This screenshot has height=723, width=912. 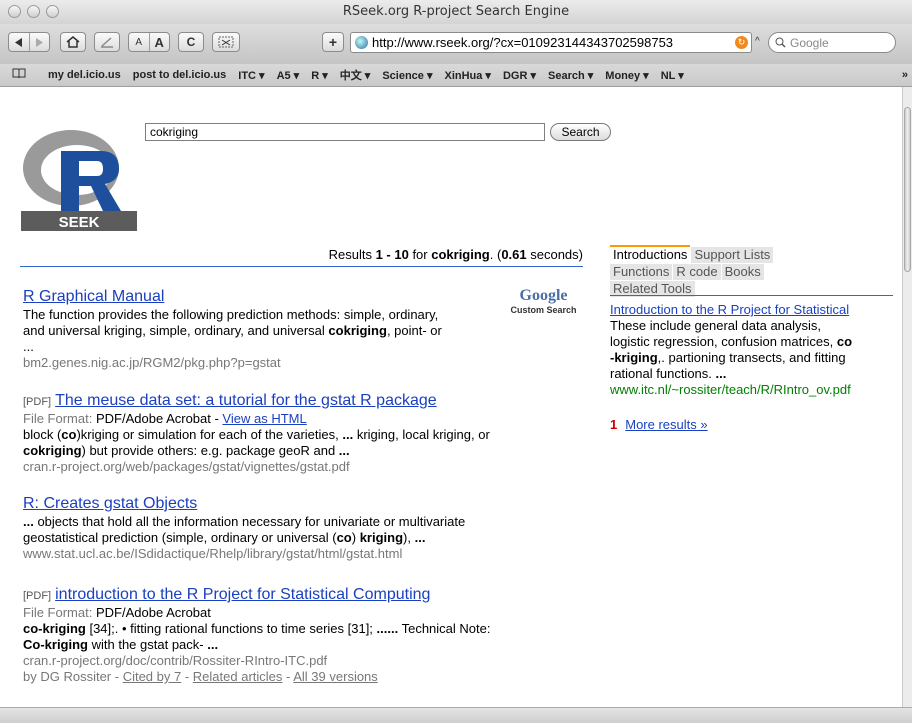 What do you see at coordinates (420, 254) in the screenshot?
I see `results-for: for` at bounding box center [420, 254].